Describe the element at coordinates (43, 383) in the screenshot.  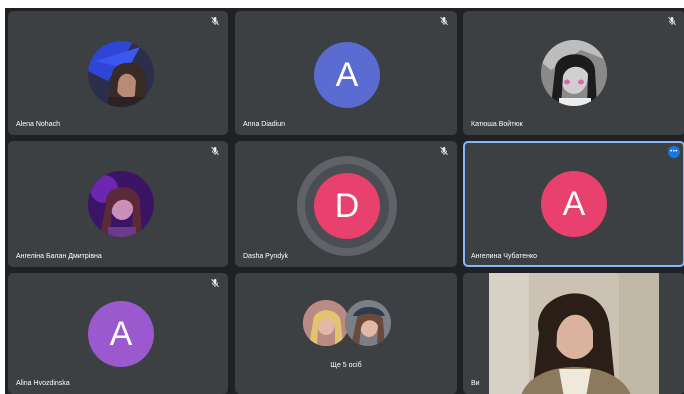
I see `participant-name: Alina Hvozdinska` at that location.